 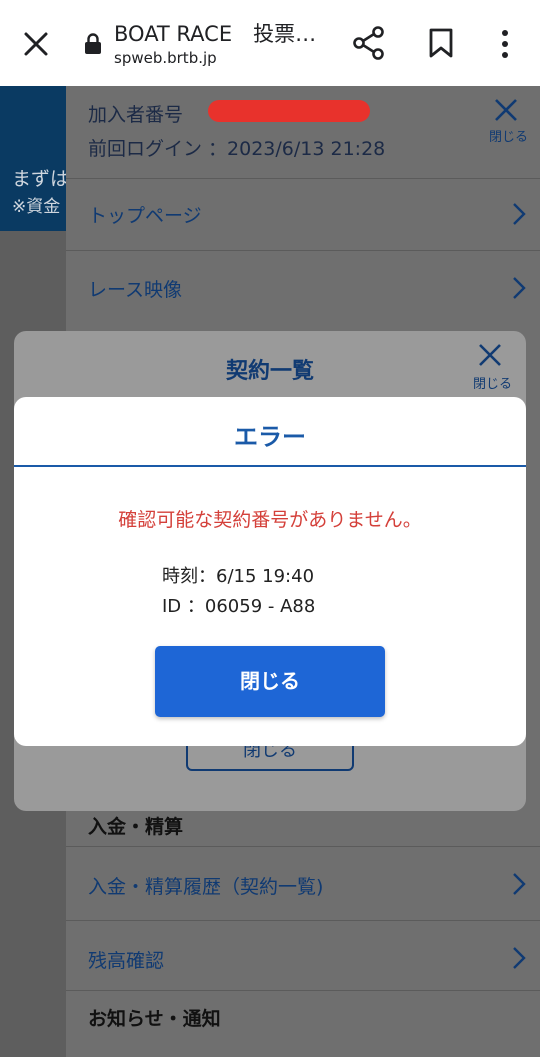 What do you see at coordinates (441, 43) in the screenshot?
I see `bookmark-icon` at bounding box center [441, 43].